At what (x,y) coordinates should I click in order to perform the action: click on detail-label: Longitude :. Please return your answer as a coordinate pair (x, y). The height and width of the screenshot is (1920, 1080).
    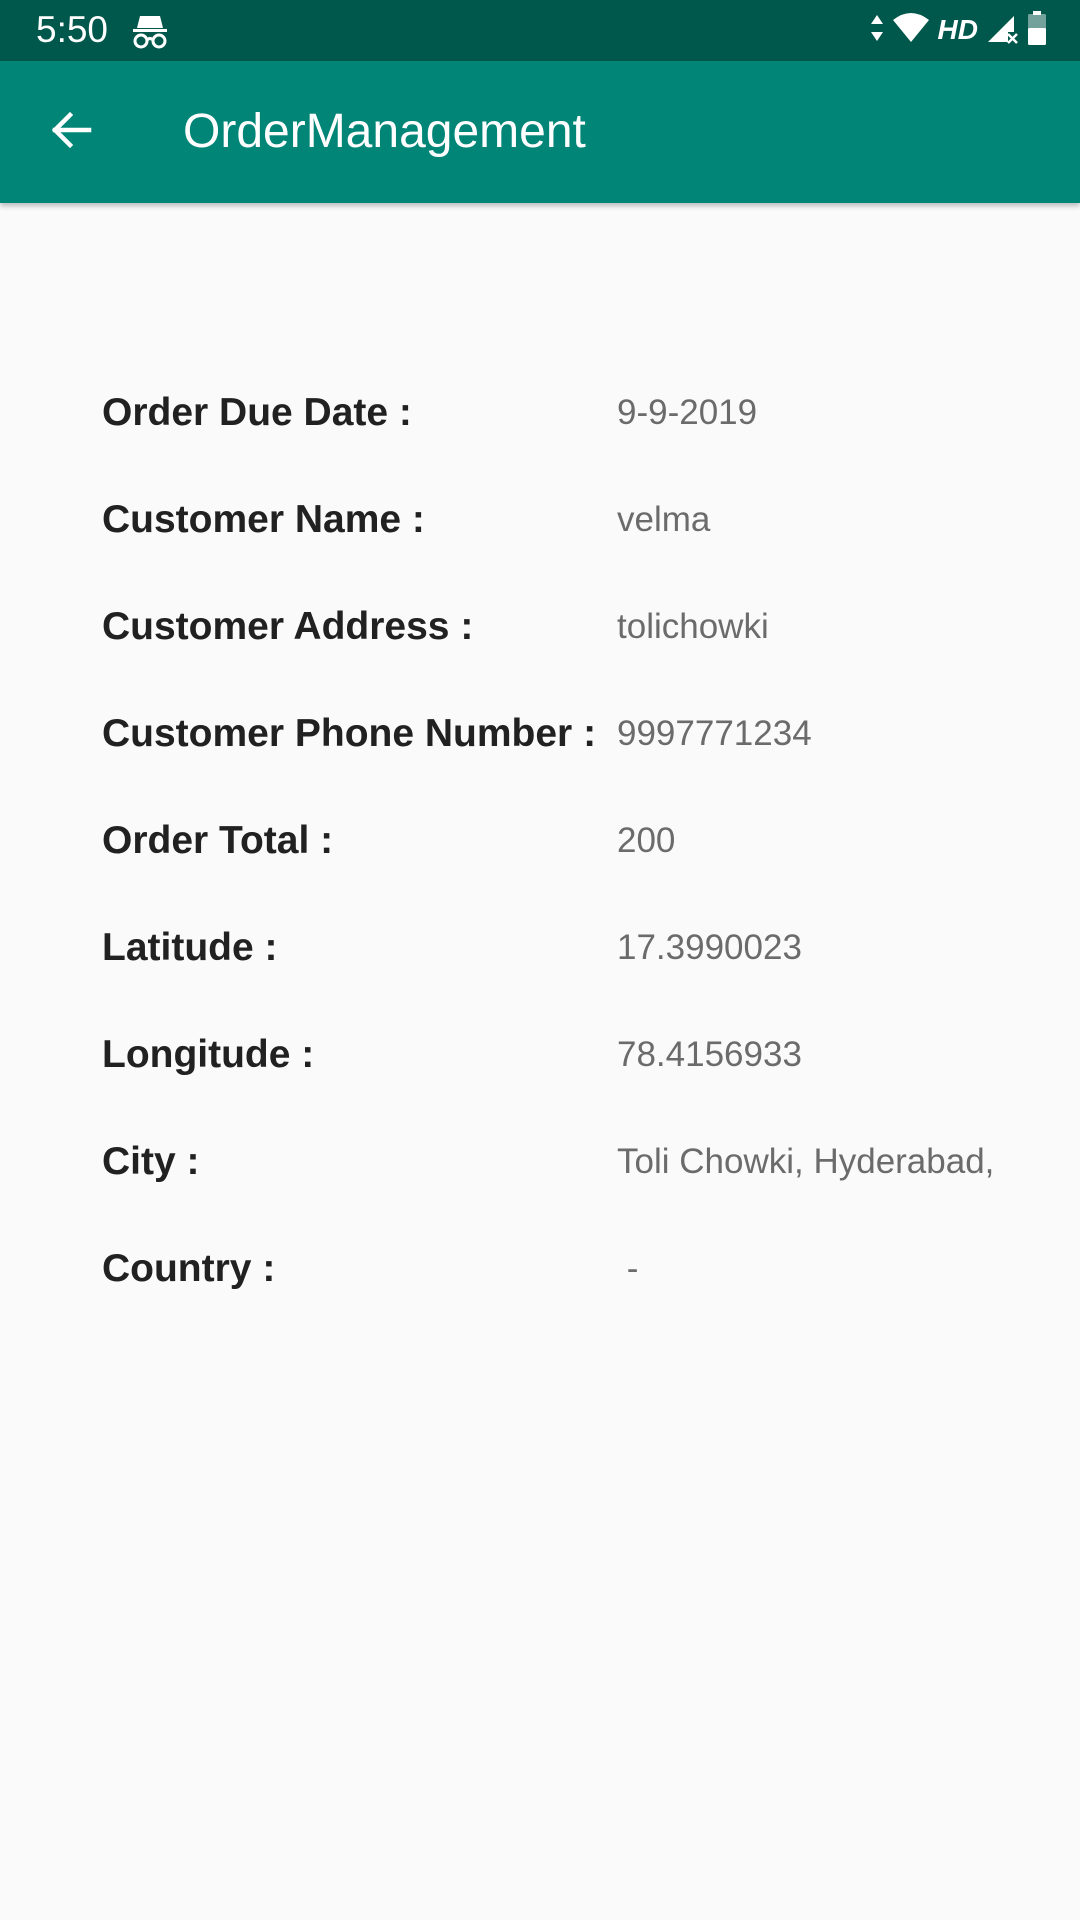
    Looking at the image, I should click on (208, 1054).